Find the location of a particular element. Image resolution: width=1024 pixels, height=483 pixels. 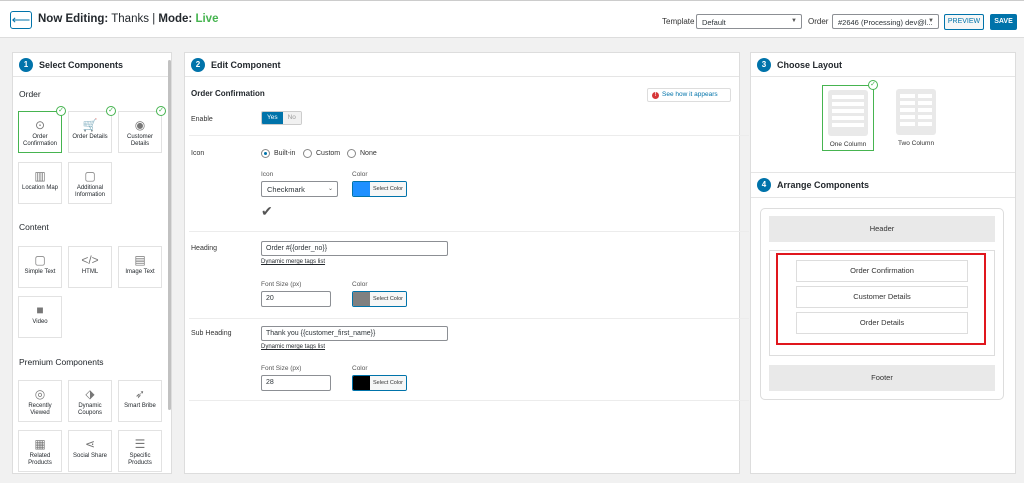

component-label: Order Confirmation is located at coordinates (39, 140).